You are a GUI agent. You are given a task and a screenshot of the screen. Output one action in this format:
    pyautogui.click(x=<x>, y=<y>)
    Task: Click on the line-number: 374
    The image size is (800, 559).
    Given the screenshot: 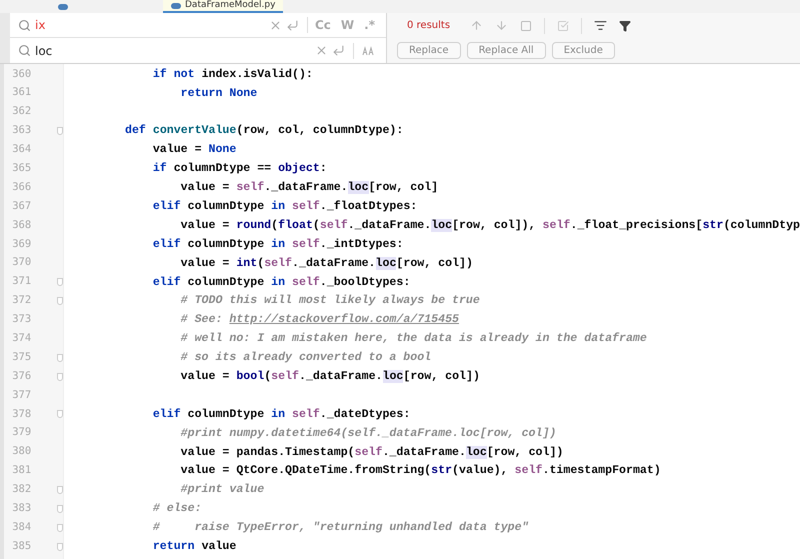 What is the action you would take?
    pyautogui.click(x=21, y=338)
    